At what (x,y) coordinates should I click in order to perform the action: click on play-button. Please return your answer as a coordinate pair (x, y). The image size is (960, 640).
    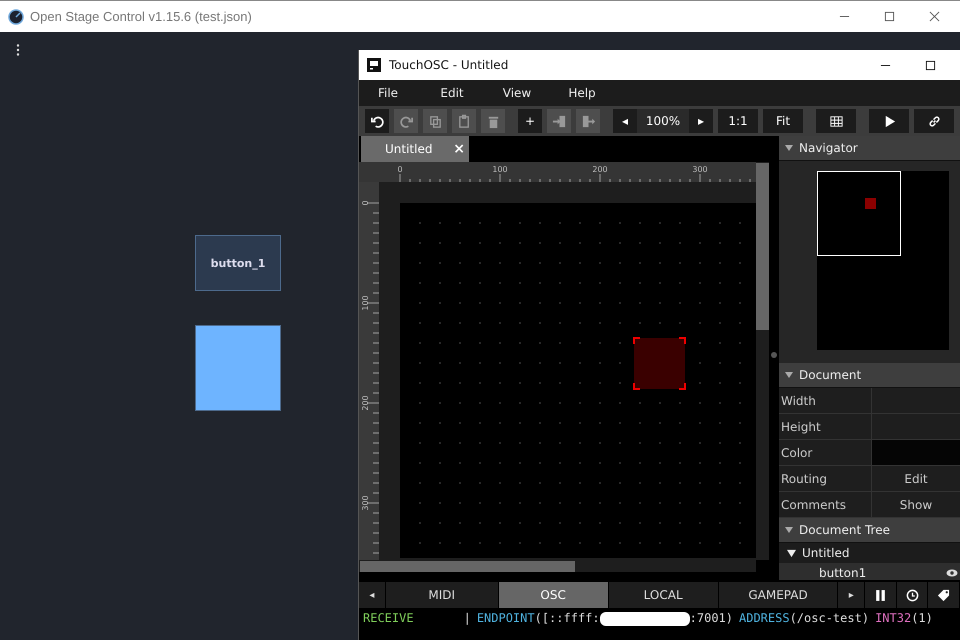
    Looking at the image, I should click on (889, 121).